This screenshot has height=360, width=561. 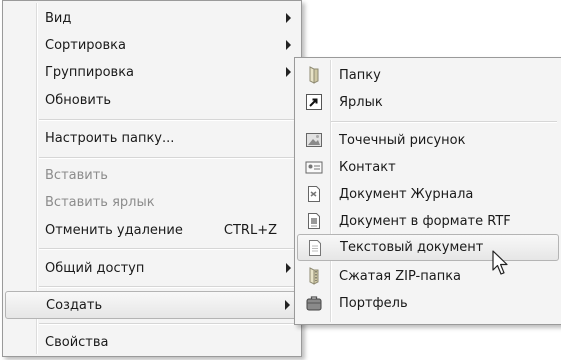 What do you see at coordinates (152, 305) in the screenshot?
I see `menu-item-new: Создать` at bounding box center [152, 305].